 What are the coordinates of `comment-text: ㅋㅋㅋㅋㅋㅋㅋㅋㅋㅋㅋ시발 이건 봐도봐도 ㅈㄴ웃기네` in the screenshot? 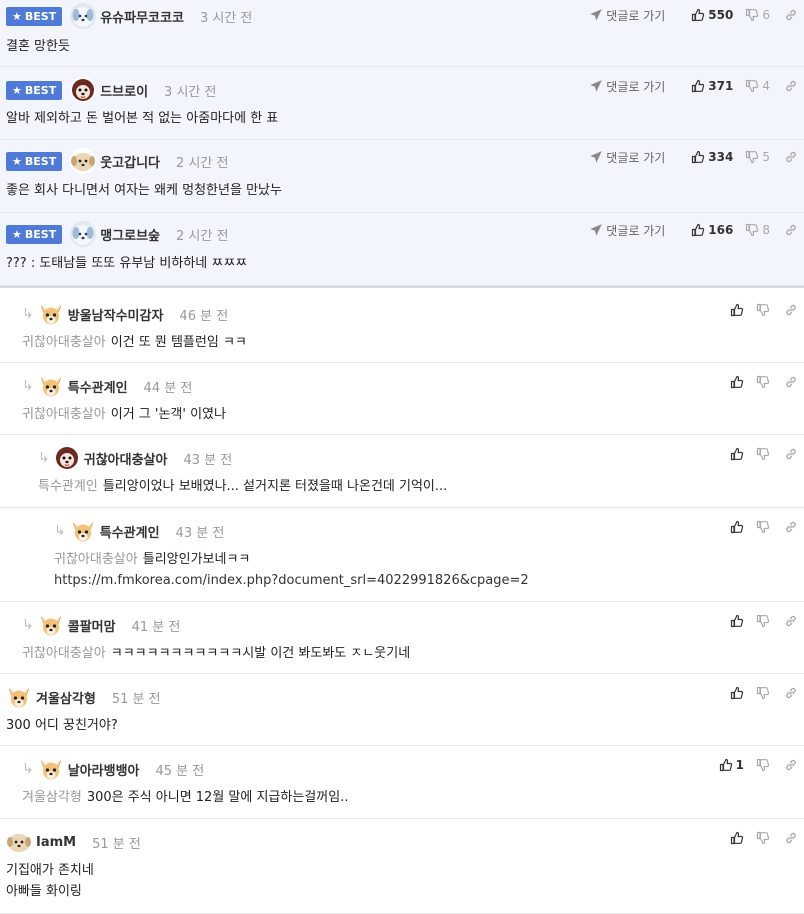 It's located at (260, 653).